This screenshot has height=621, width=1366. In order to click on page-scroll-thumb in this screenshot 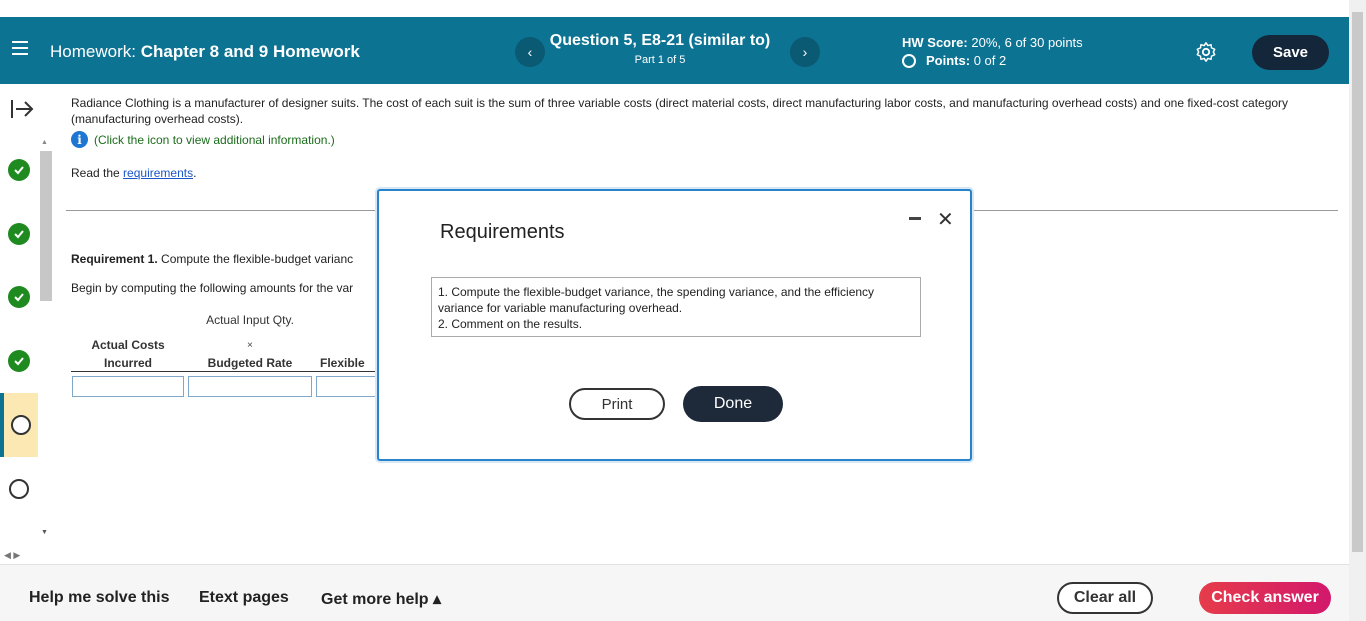, I will do `click(1357, 282)`.